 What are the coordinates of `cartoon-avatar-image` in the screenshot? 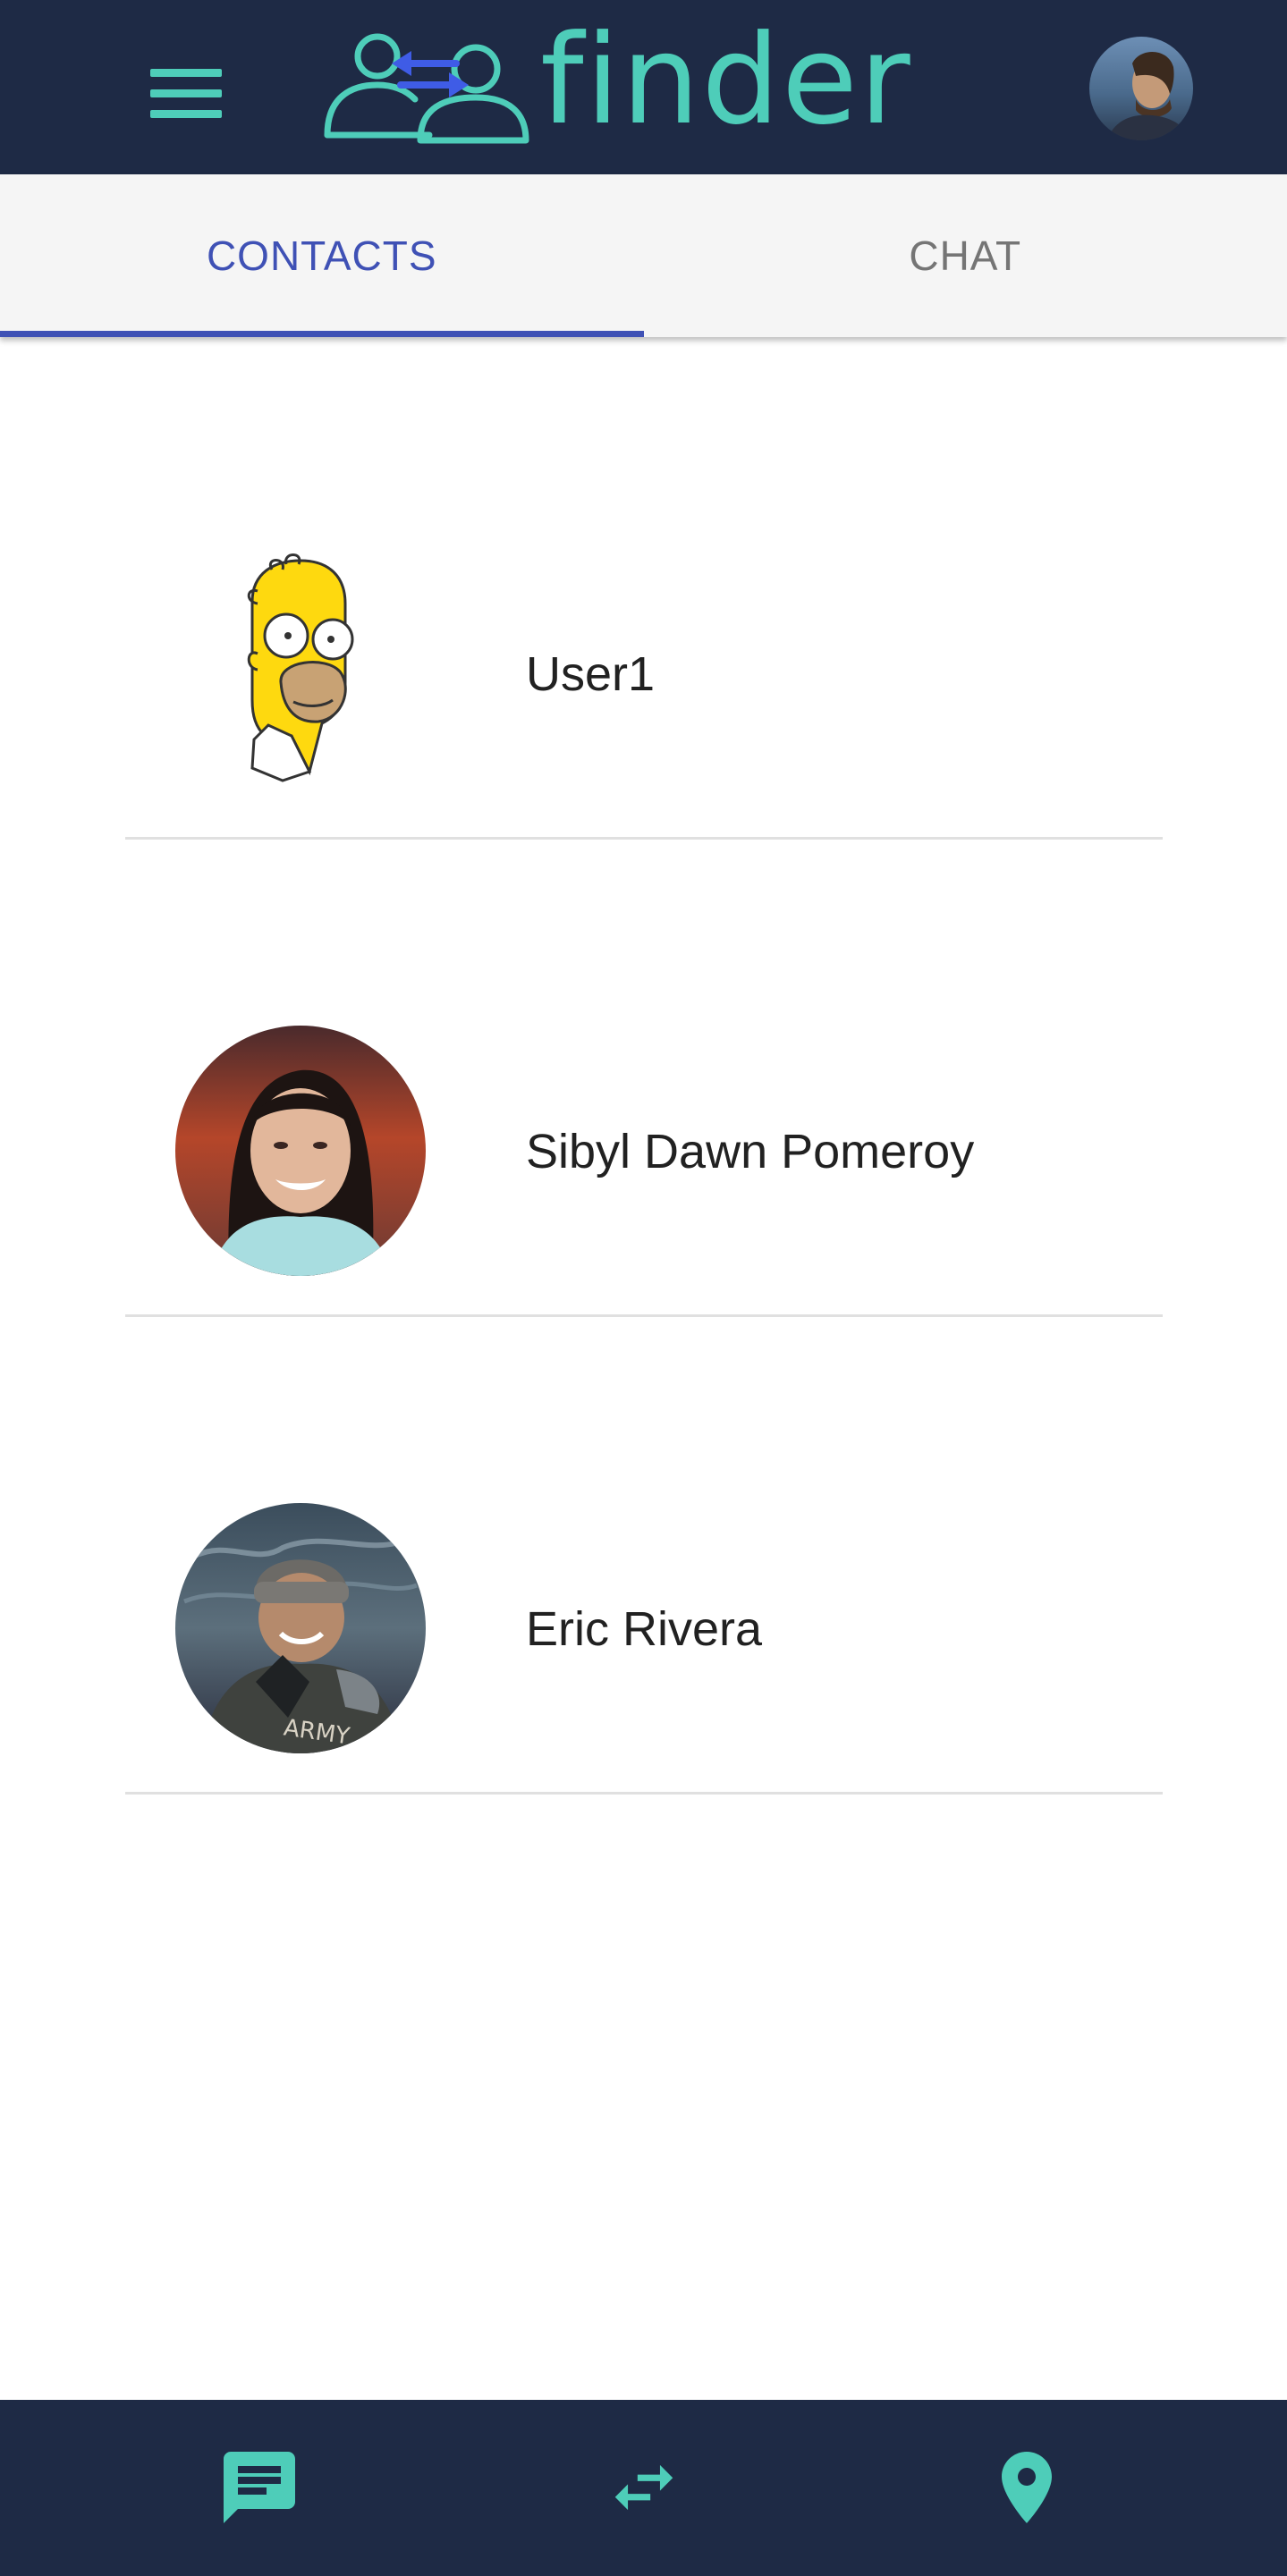 It's located at (300, 667).